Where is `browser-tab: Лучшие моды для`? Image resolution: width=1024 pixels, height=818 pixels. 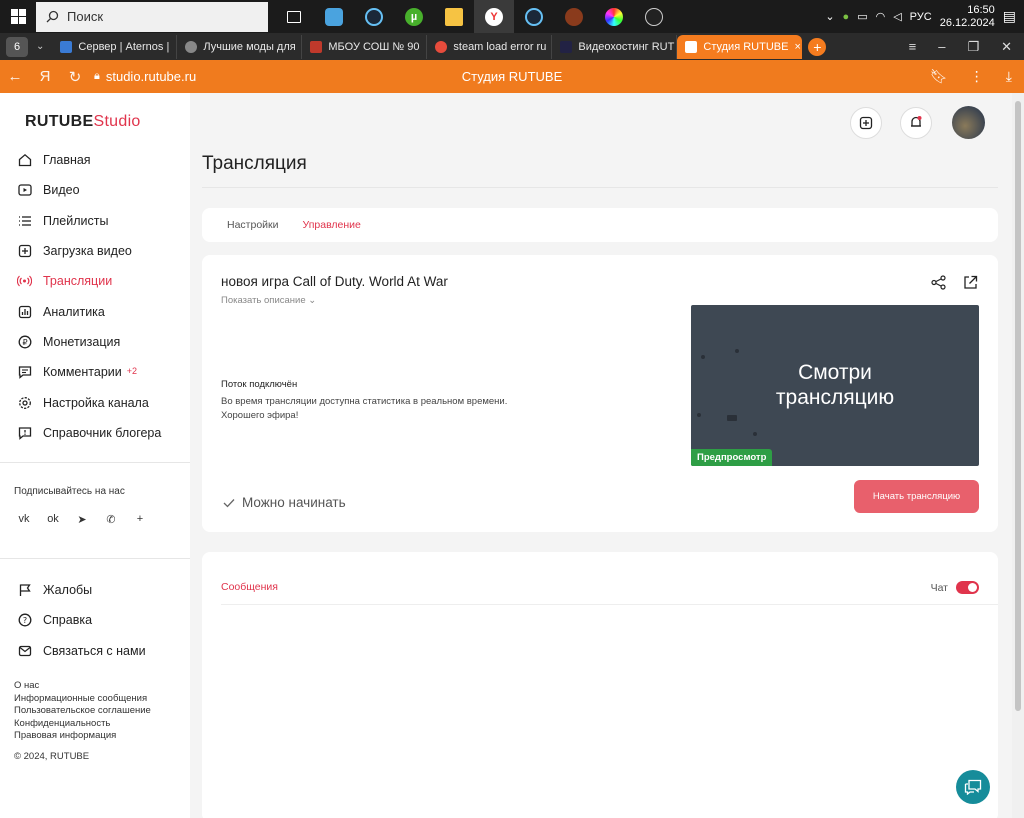 browser-tab: Лучшие моды для is located at coordinates (240, 46).